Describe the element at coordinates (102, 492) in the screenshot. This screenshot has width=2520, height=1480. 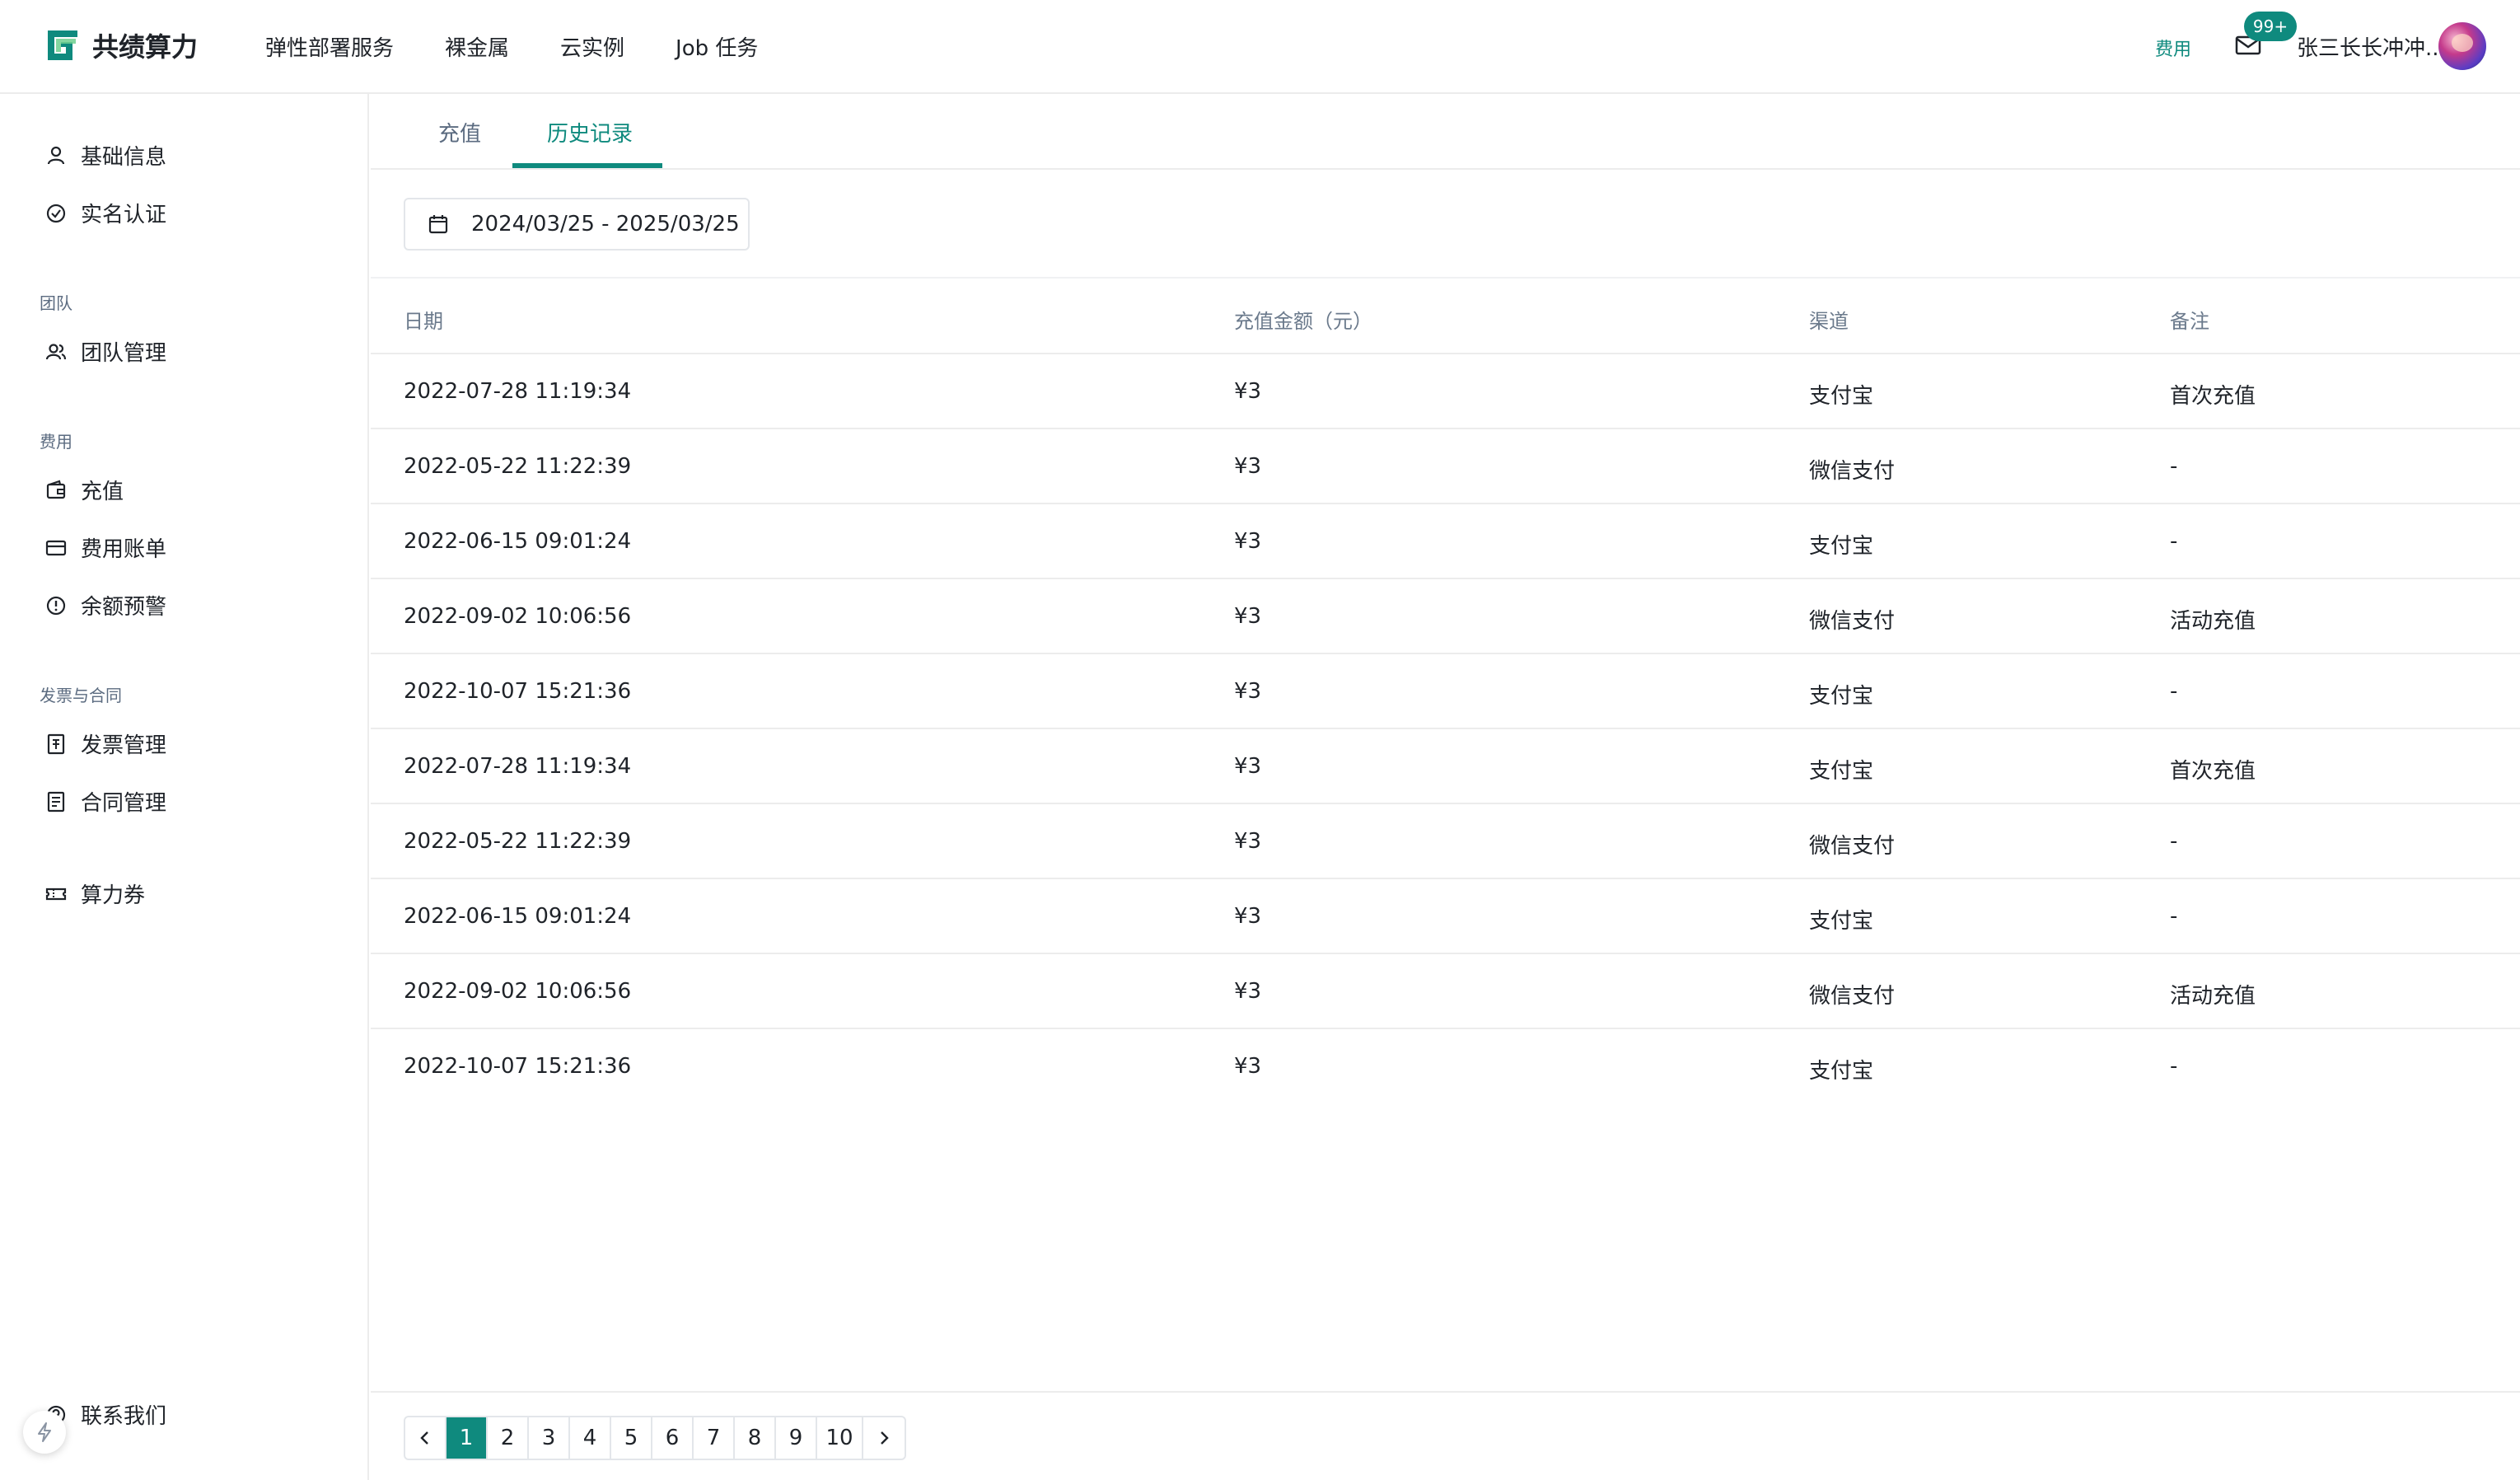
I see `sidebar-item-label: 充值` at that location.